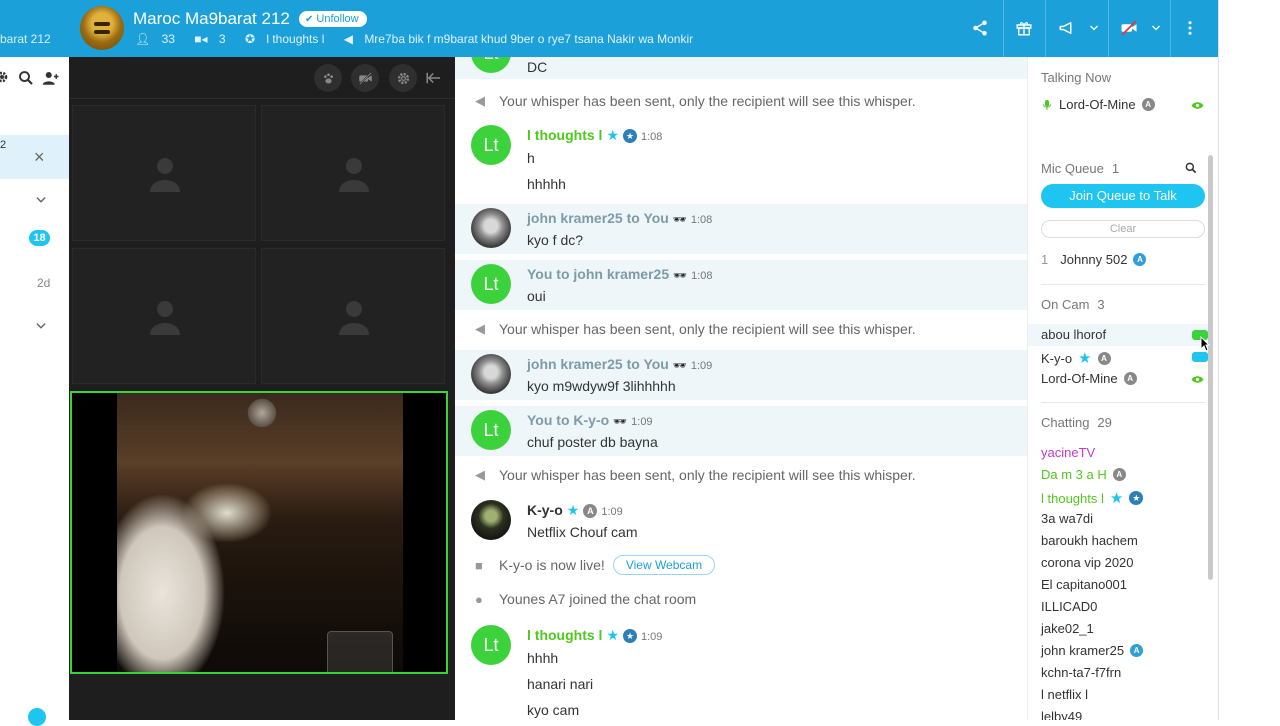 The height and width of the screenshot is (726, 1280). I want to click on more-vertical-icon, so click(1190, 28).